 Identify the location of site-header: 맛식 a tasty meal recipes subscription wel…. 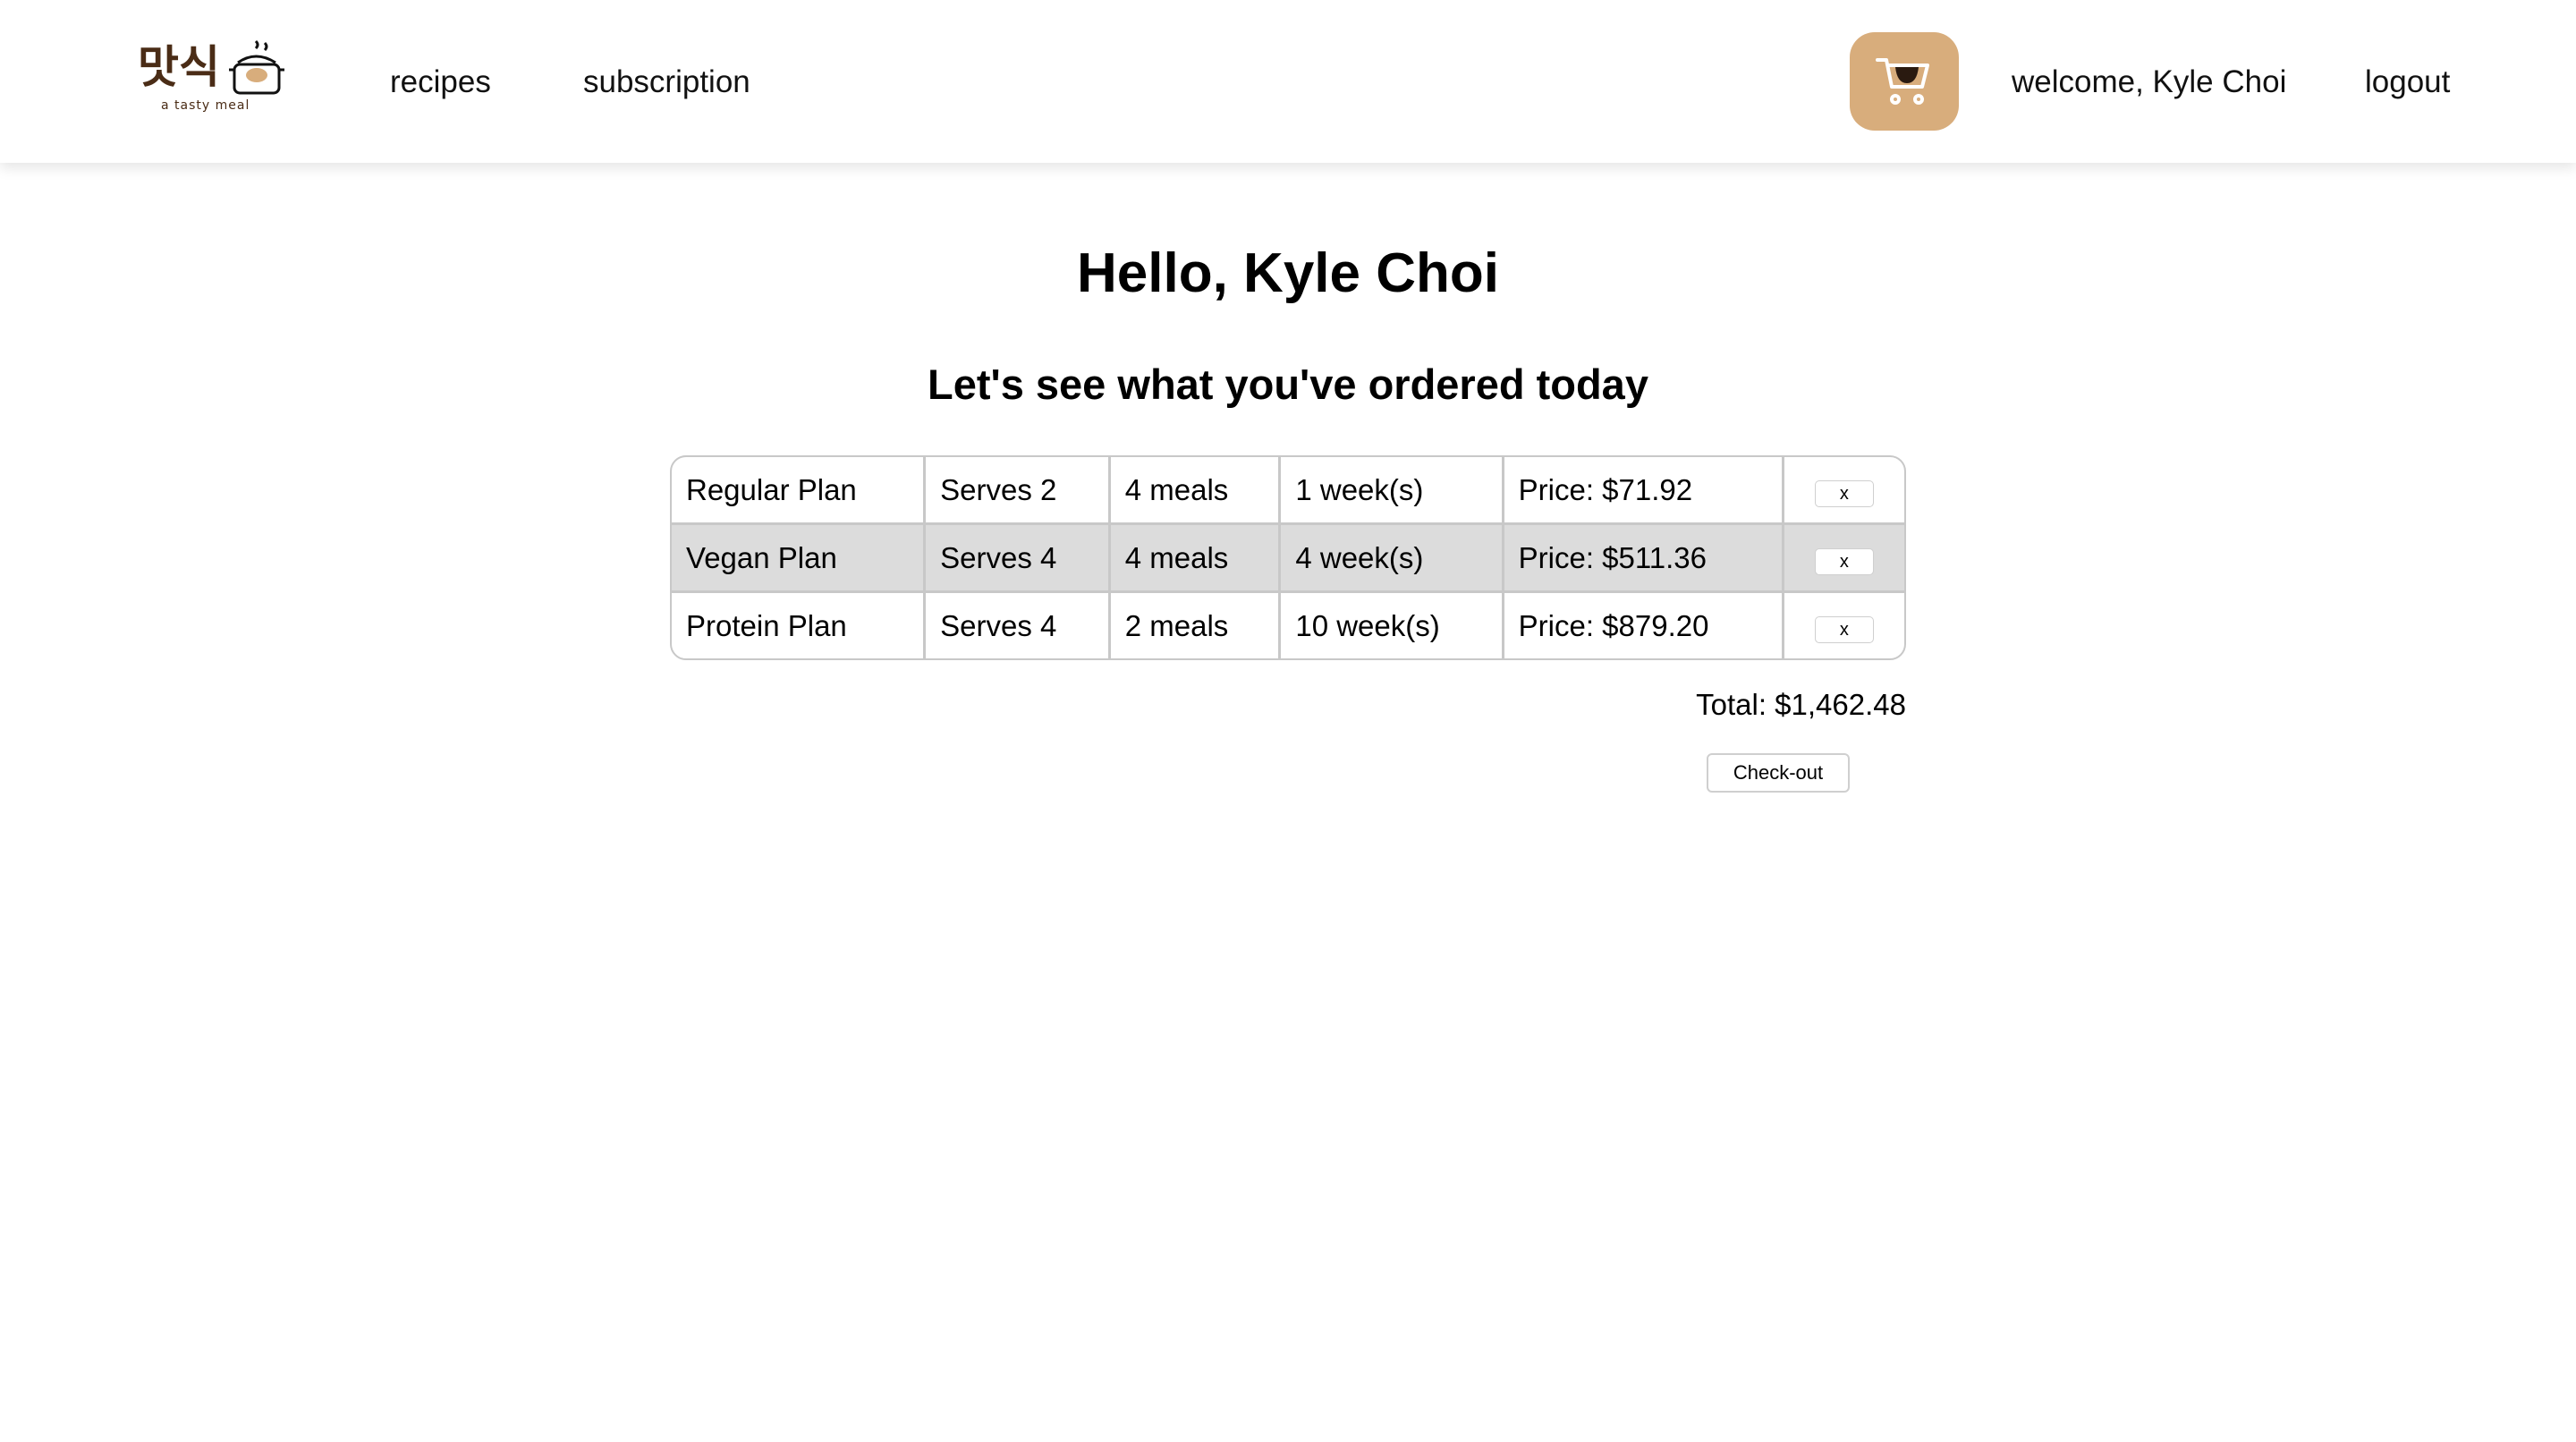
(1288, 81).